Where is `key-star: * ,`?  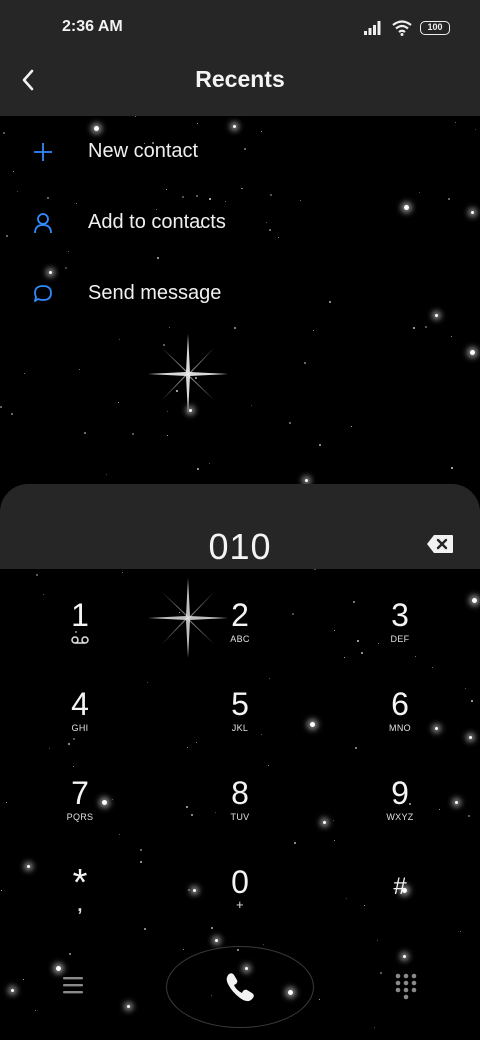 key-star: * , is located at coordinates (80, 904).